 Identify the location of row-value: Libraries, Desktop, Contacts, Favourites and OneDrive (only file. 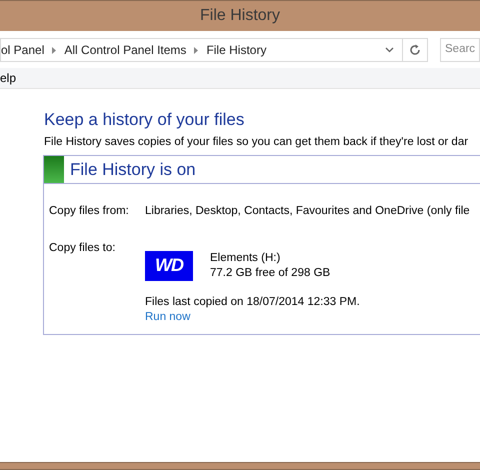
(307, 212).